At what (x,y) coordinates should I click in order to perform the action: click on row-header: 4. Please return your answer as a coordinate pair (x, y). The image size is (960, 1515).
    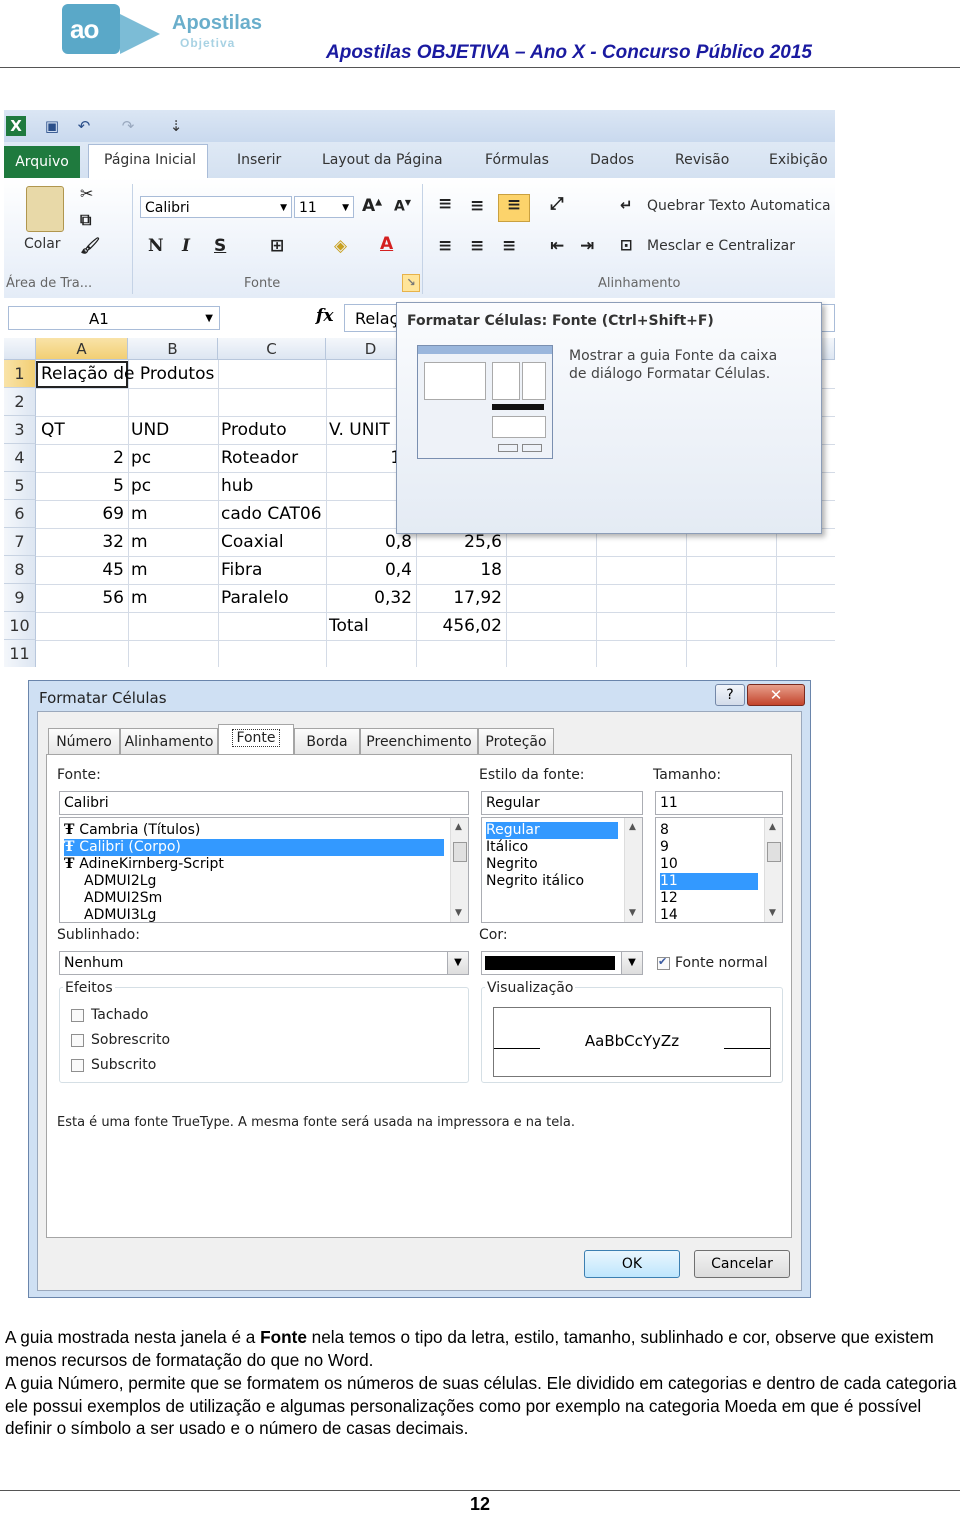
    Looking at the image, I should click on (20, 458).